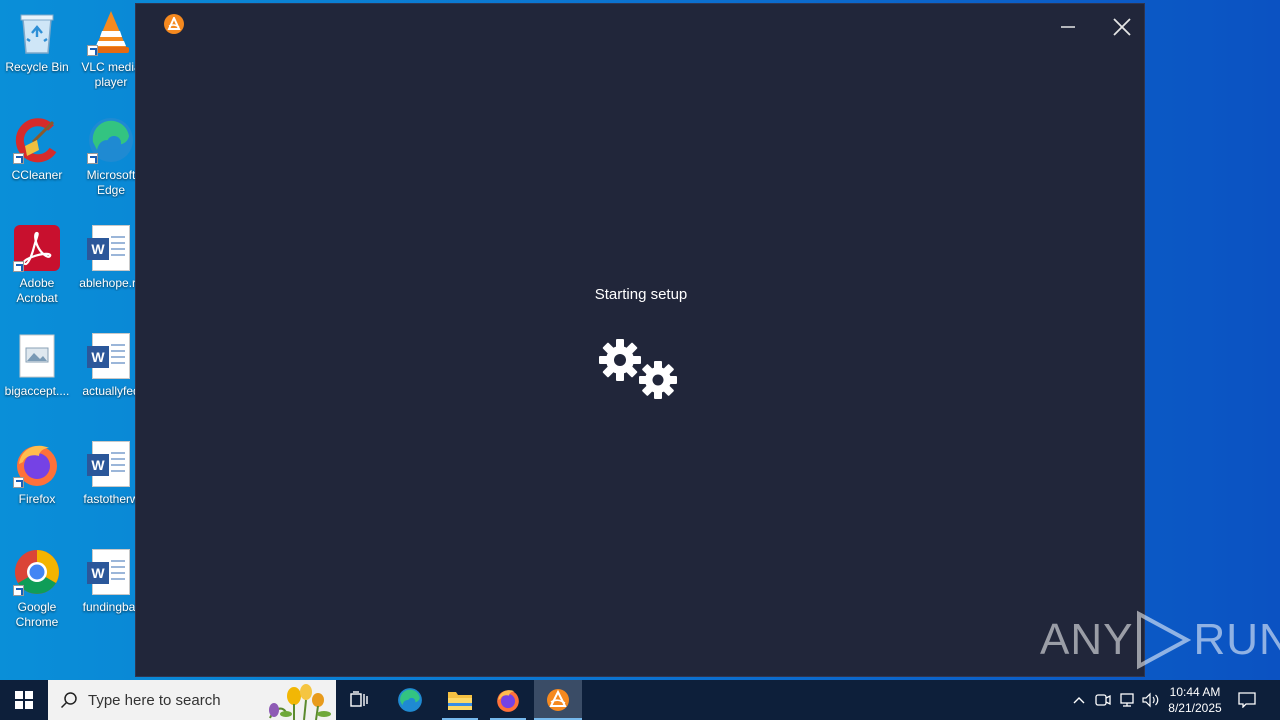 Image resolution: width=1280 pixels, height=720 pixels. Describe the element at coordinates (300, 702) in the screenshot. I see `search-highlight-flowers-icon` at that location.